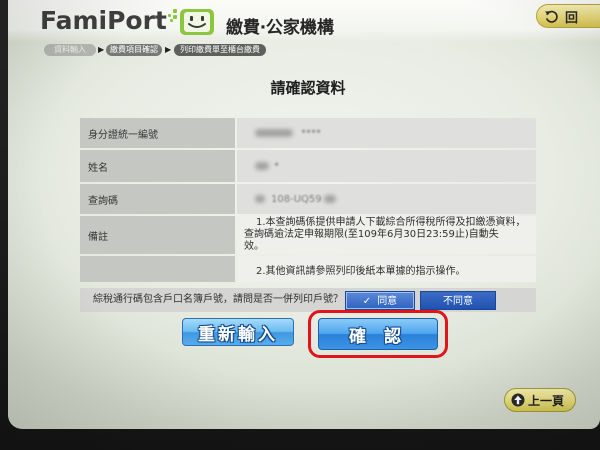 This screenshot has width=600, height=450. Describe the element at coordinates (103, 20) in the screenshot. I see `famiport-logo-text: FamiPort` at that location.